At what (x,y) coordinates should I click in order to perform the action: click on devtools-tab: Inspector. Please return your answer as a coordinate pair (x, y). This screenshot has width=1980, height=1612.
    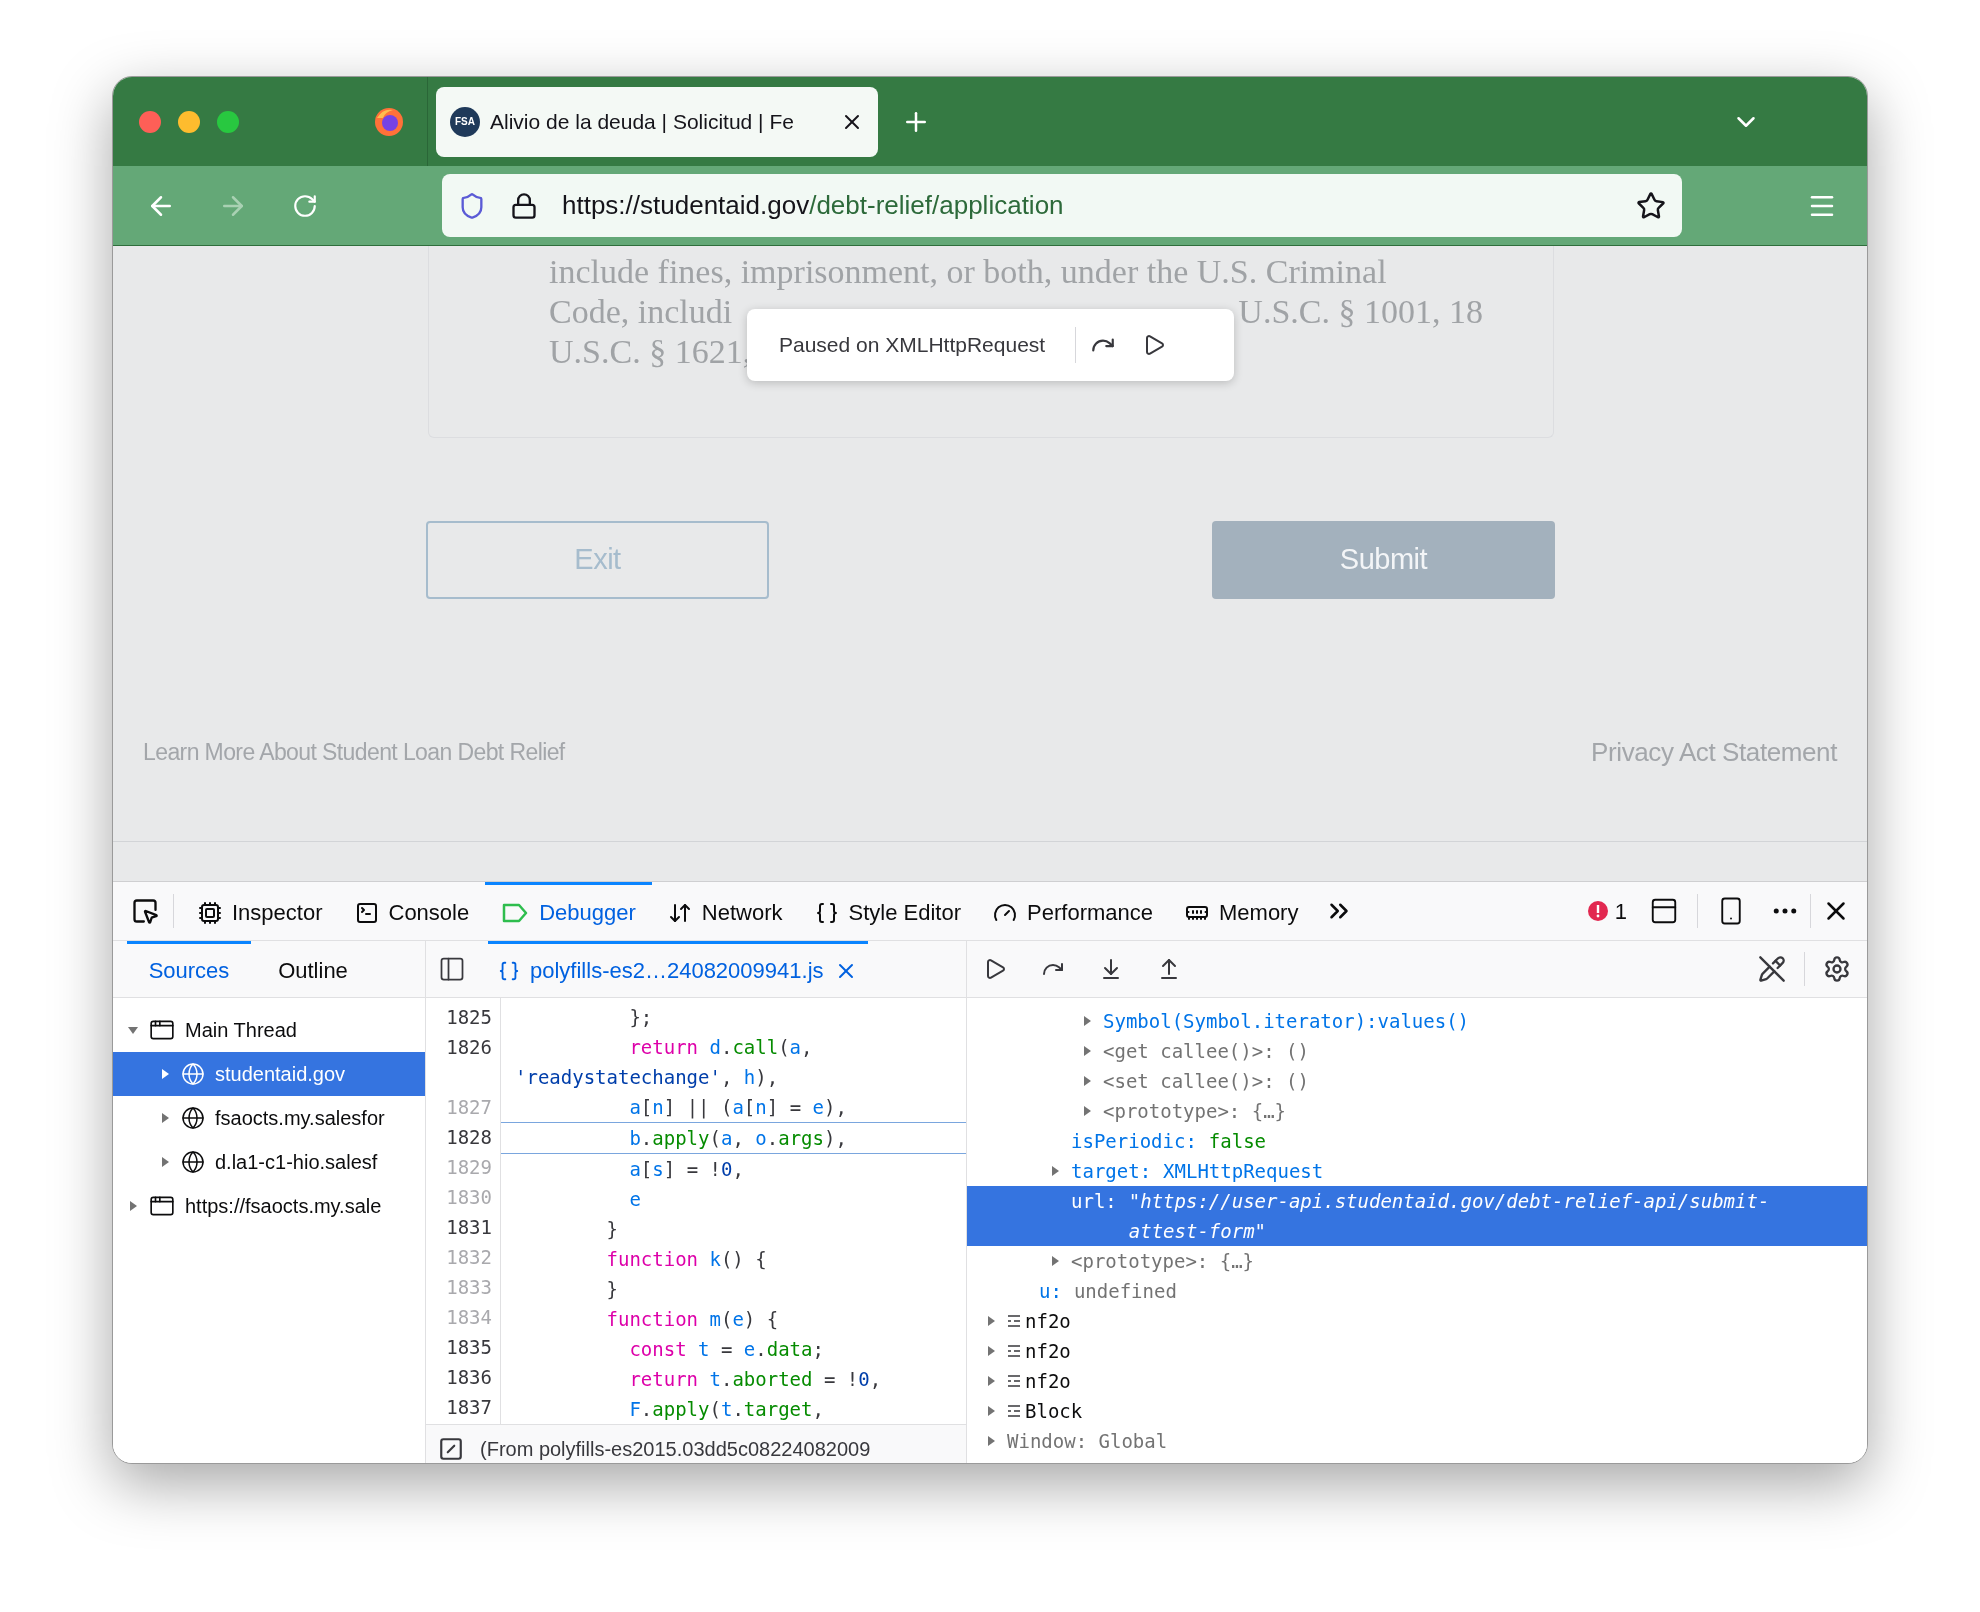
    Looking at the image, I should click on (260, 911).